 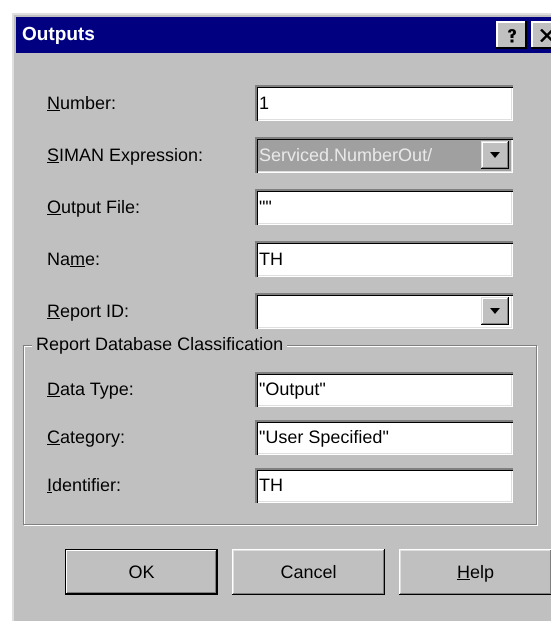 I want to click on help-button, so click(x=511, y=35).